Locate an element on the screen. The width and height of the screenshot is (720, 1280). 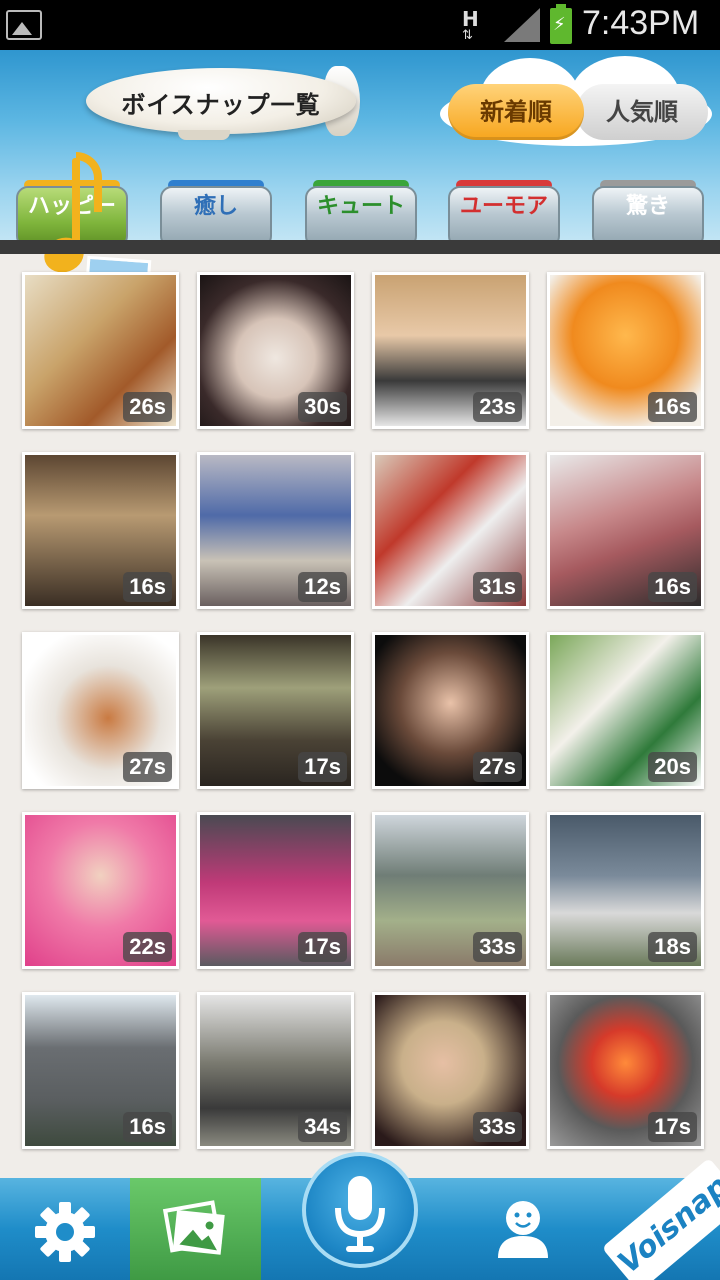
data-transfer-icon: ⇅ is located at coordinates (467, 35).